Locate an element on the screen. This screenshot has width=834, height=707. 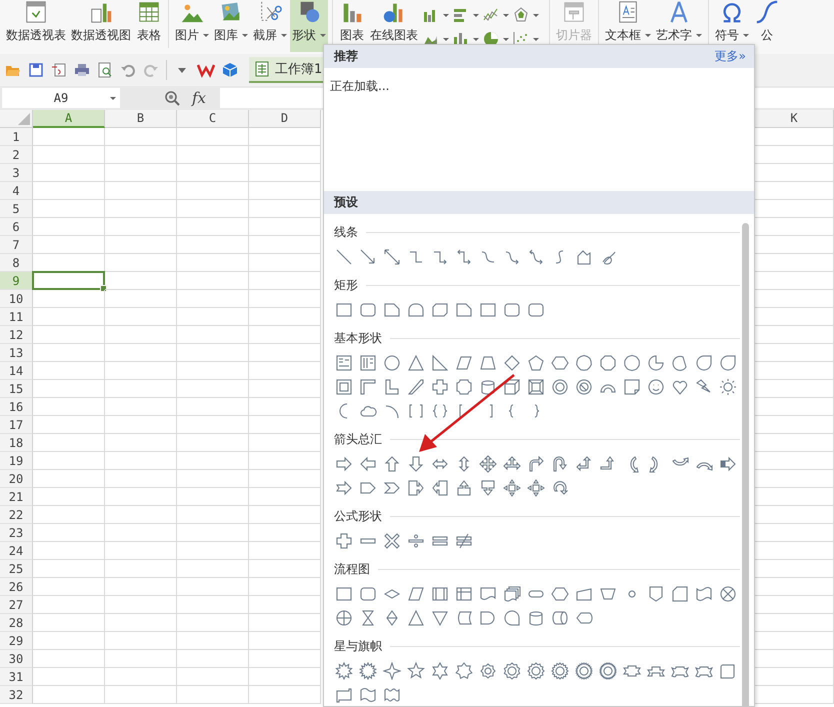
row-header: 23 is located at coordinates (16, 533).